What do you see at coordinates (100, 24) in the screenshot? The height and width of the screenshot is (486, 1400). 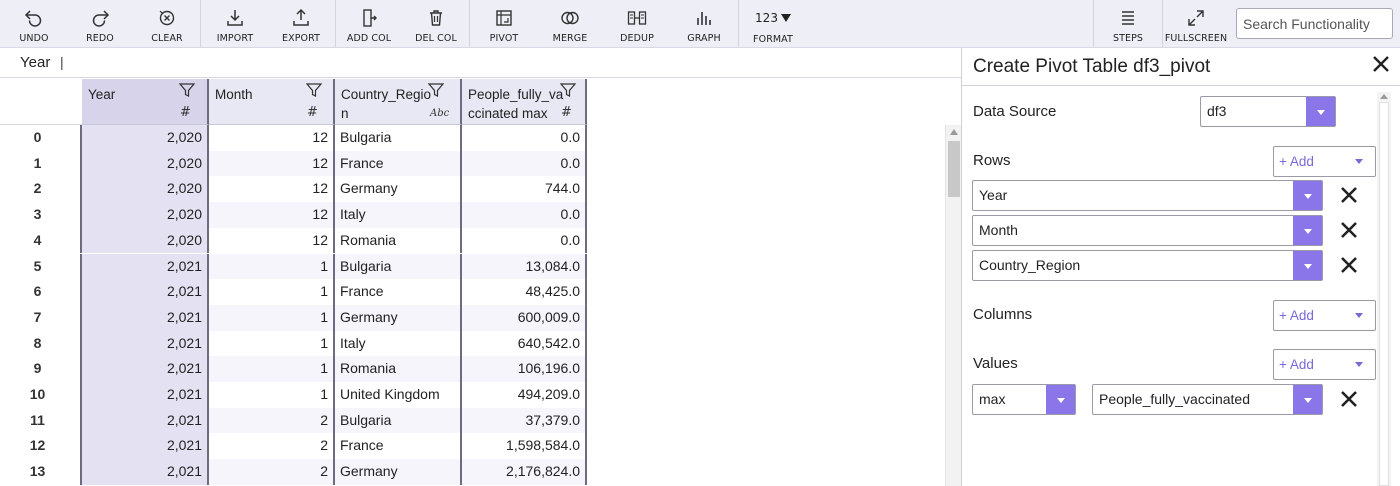 I see `redo-button: REDO` at bounding box center [100, 24].